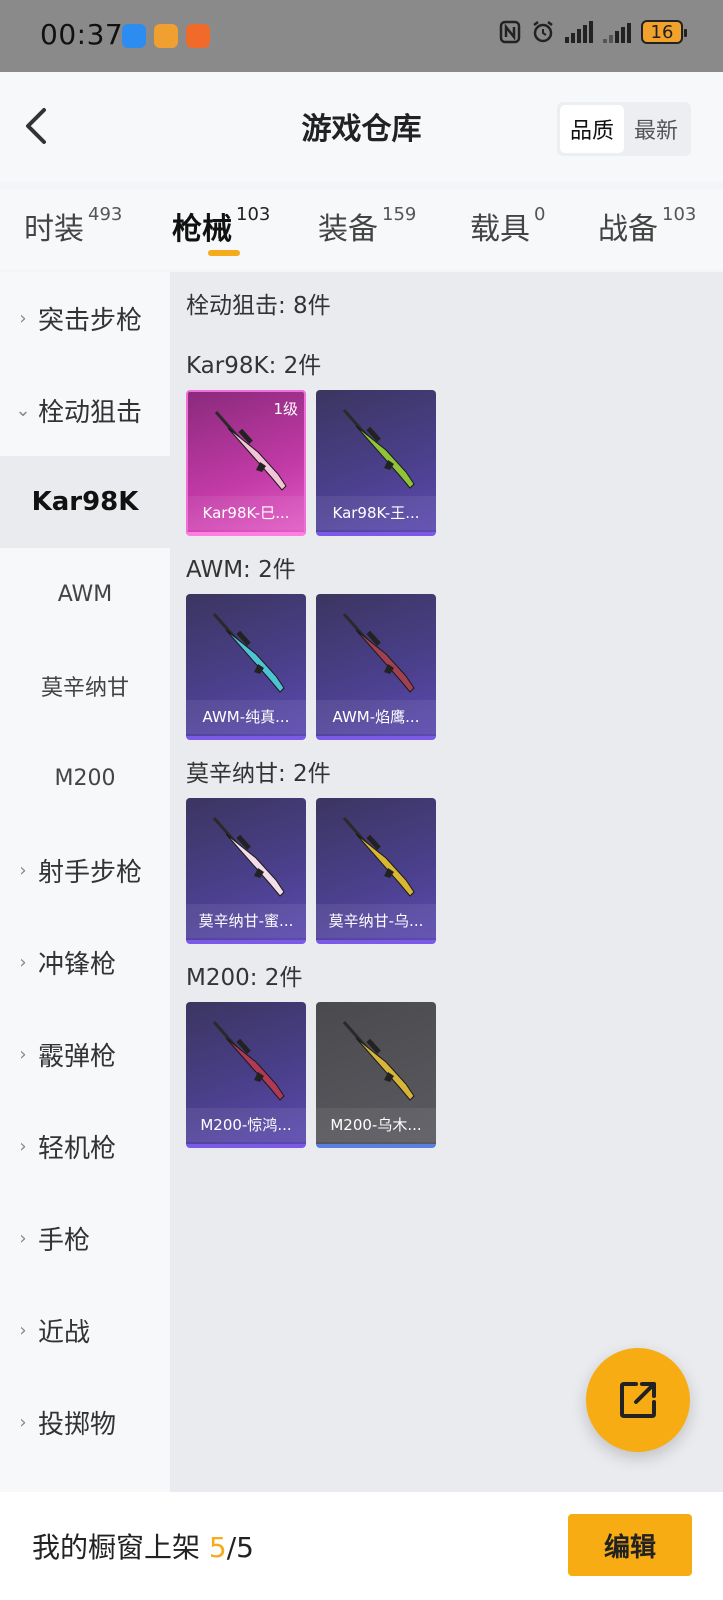 This screenshot has height=1600, width=723. I want to click on sidebar-subitem-kar98k: Kar98K, so click(85, 502).